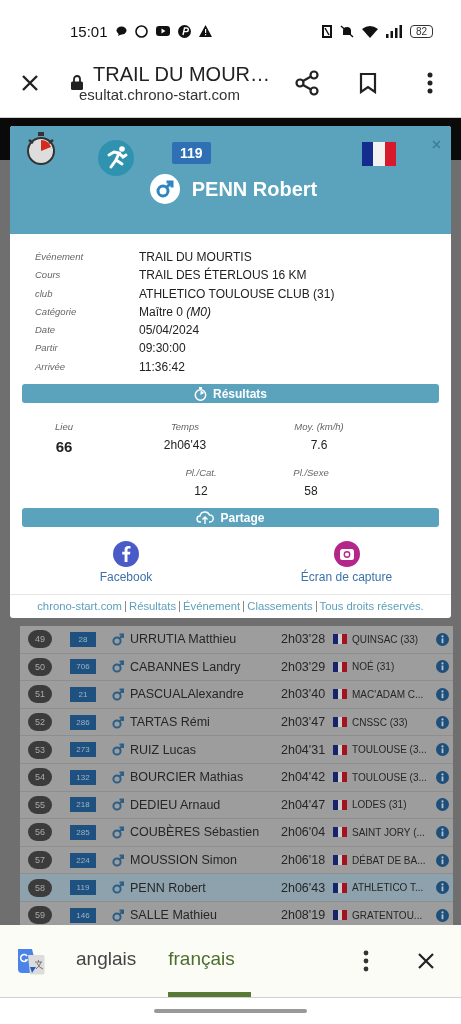 The height and width of the screenshot is (1024, 461). What do you see at coordinates (126, 577) in the screenshot?
I see `share-link: Facebook` at bounding box center [126, 577].